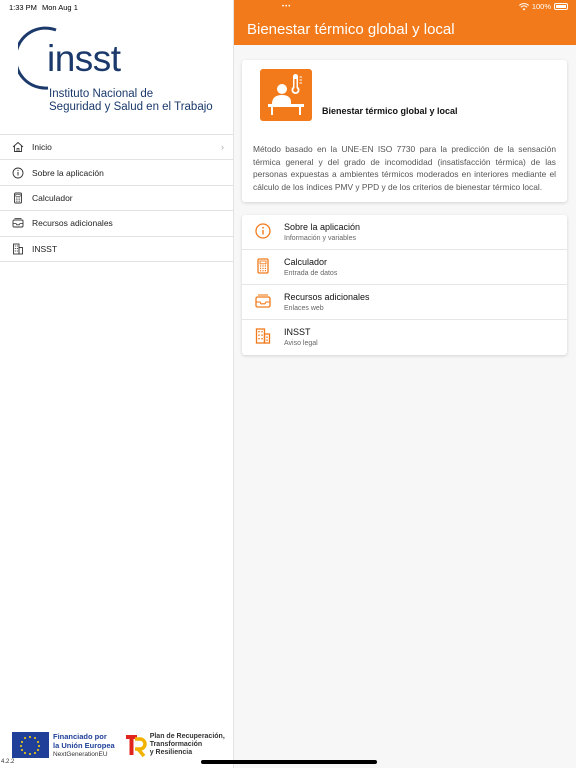 Image resolution: width=576 pixels, height=768 pixels. What do you see at coordinates (320, 238) in the screenshot?
I see `list-item-subtitle: Información y variables` at bounding box center [320, 238].